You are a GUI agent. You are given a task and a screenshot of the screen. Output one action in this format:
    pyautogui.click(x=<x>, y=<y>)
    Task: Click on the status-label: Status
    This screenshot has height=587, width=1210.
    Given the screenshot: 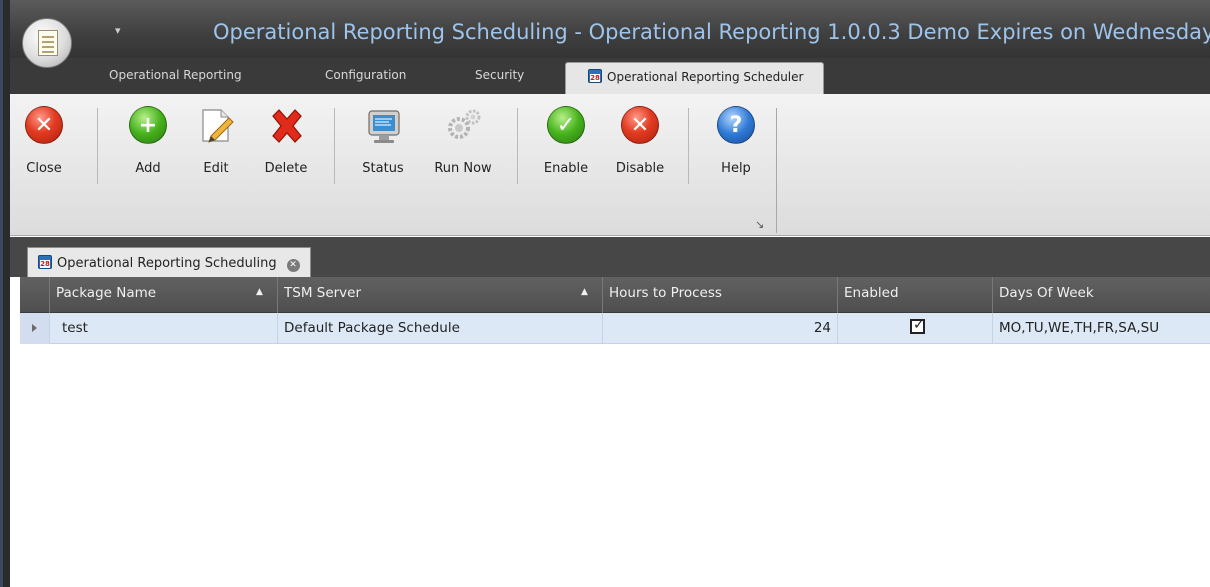 What is the action you would take?
    pyautogui.click(x=383, y=168)
    